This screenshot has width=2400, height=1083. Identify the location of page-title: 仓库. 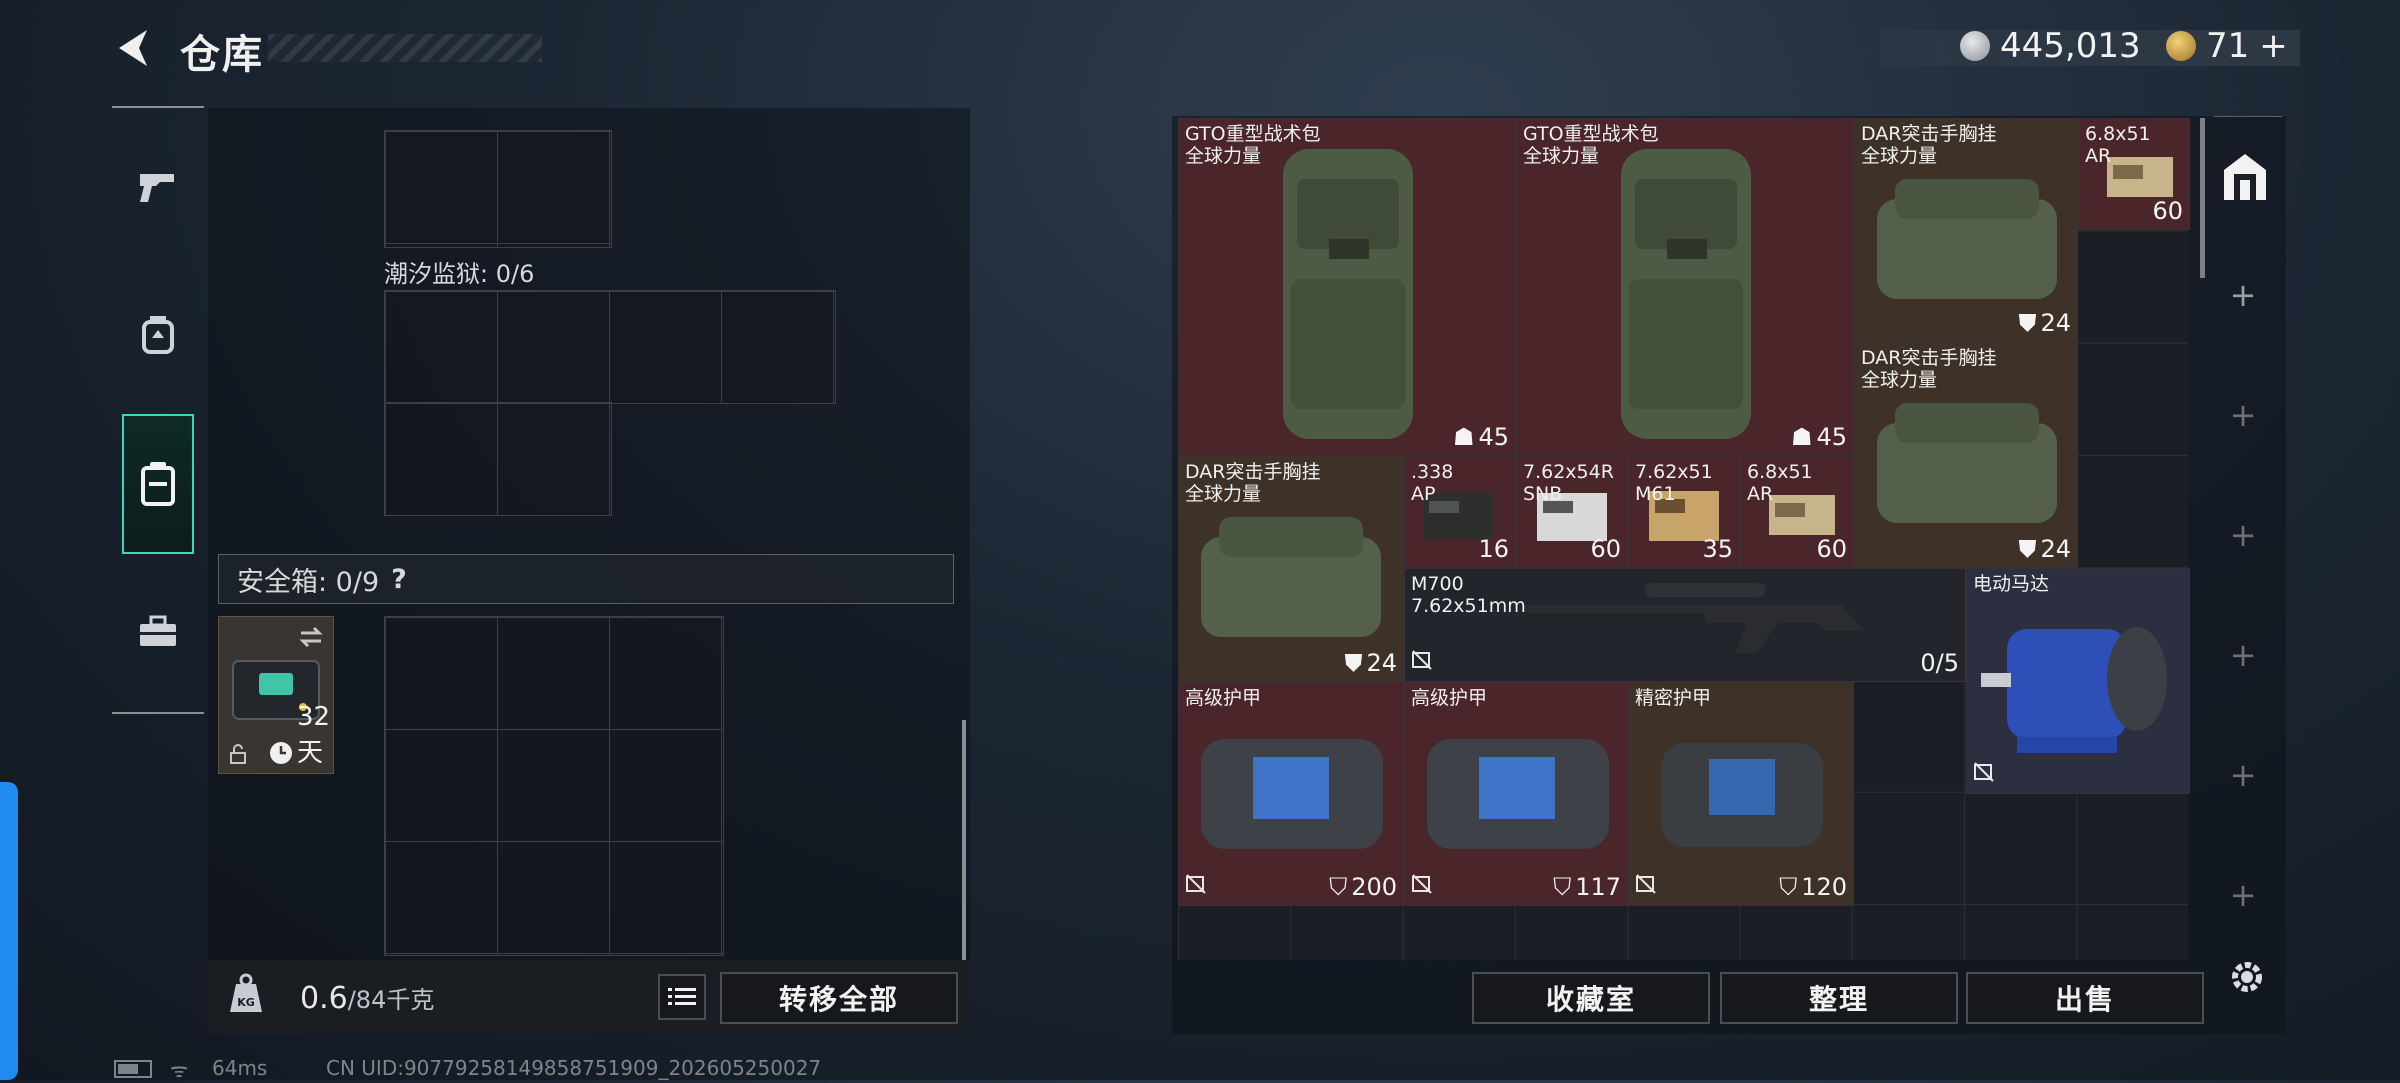
(222, 55).